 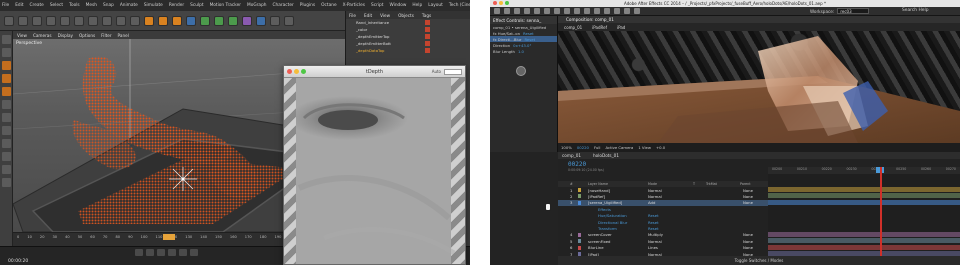 I want to click on toggle-switches-modes: Toggle Switches / Modes, so click(x=759, y=260).